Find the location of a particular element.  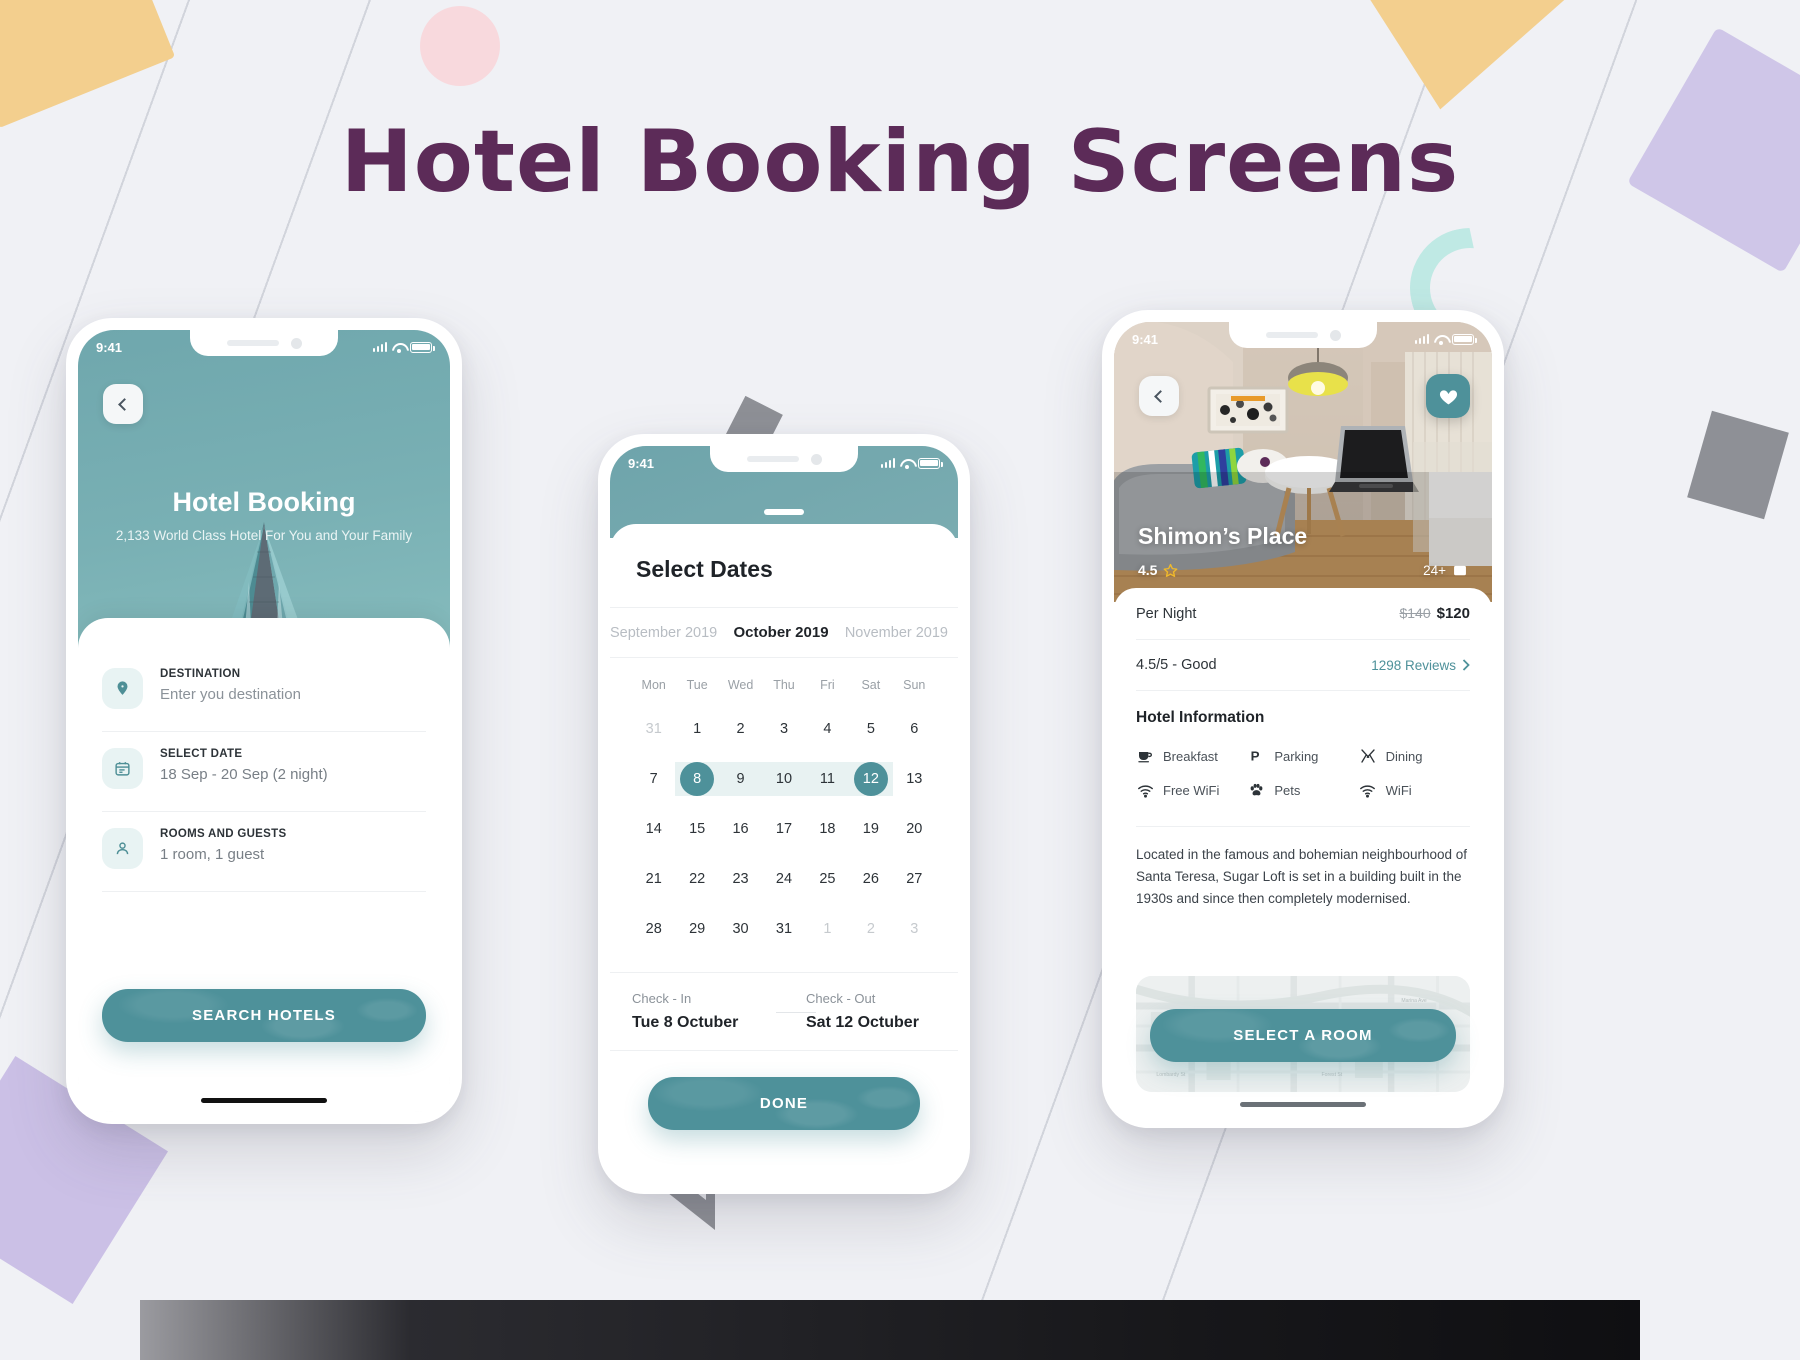

photo-count-badge: 24+ is located at coordinates (1445, 570).